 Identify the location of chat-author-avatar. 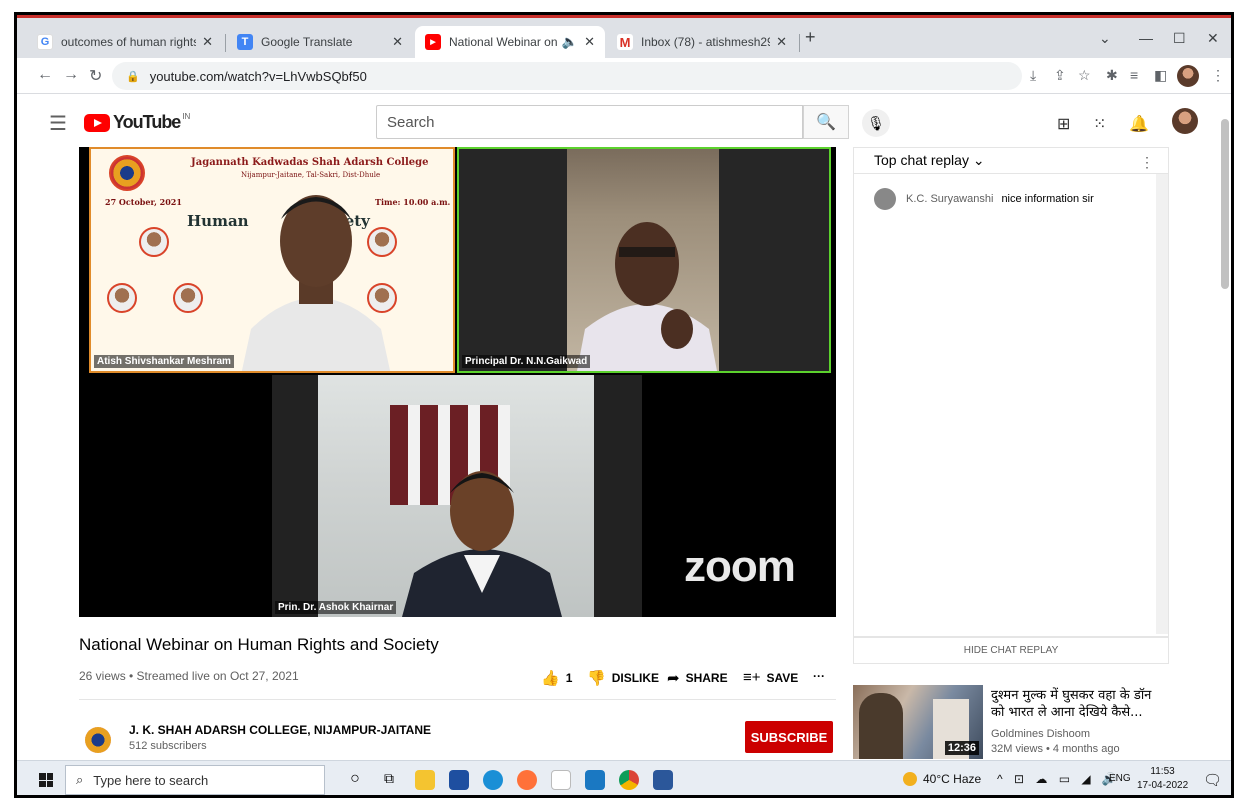
(885, 199).